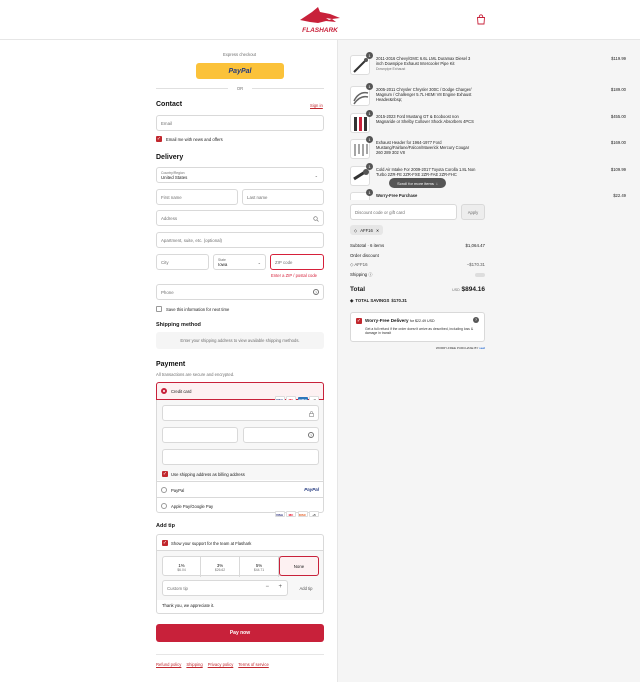  Describe the element at coordinates (240, 413) in the screenshot. I see `card-number-field` at that location.